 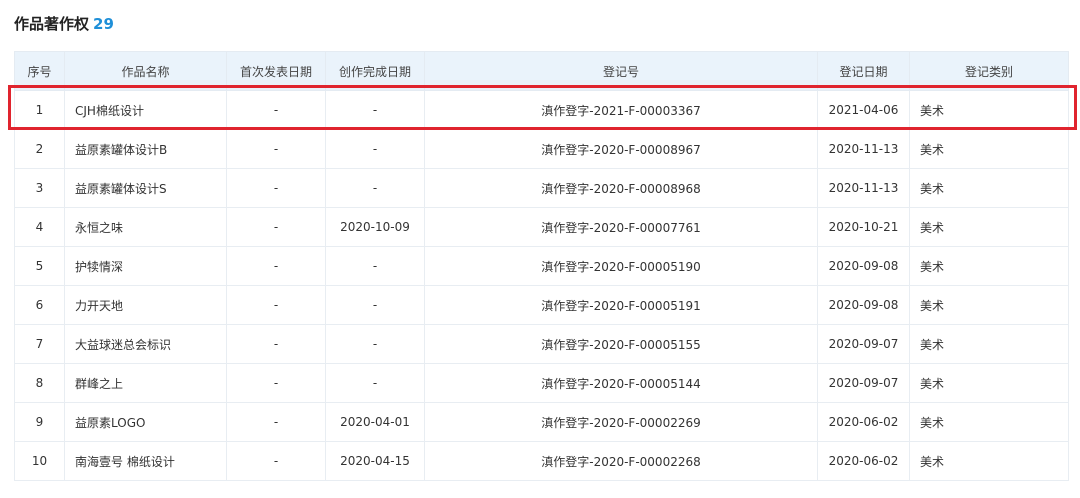 I want to click on cell-completion-date: 2020-04-01, so click(x=375, y=422).